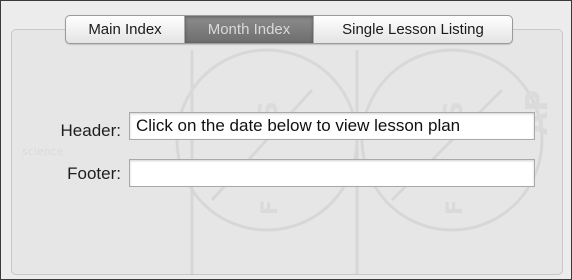 Image resolution: width=572 pixels, height=280 pixels. I want to click on tab-main-index: Main Index, so click(125, 29).